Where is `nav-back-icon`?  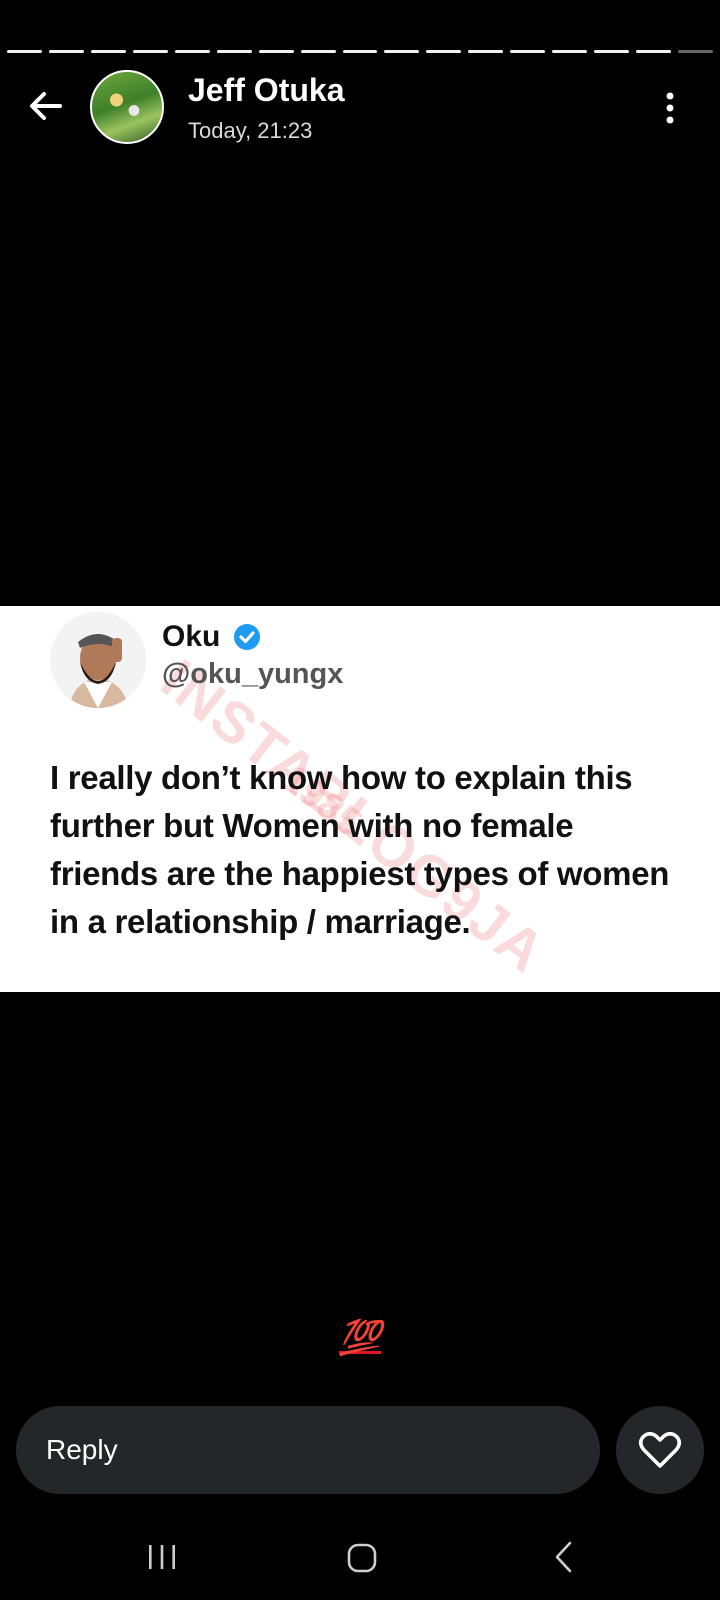
nav-back-icon is located at coordinates (564, 1557).